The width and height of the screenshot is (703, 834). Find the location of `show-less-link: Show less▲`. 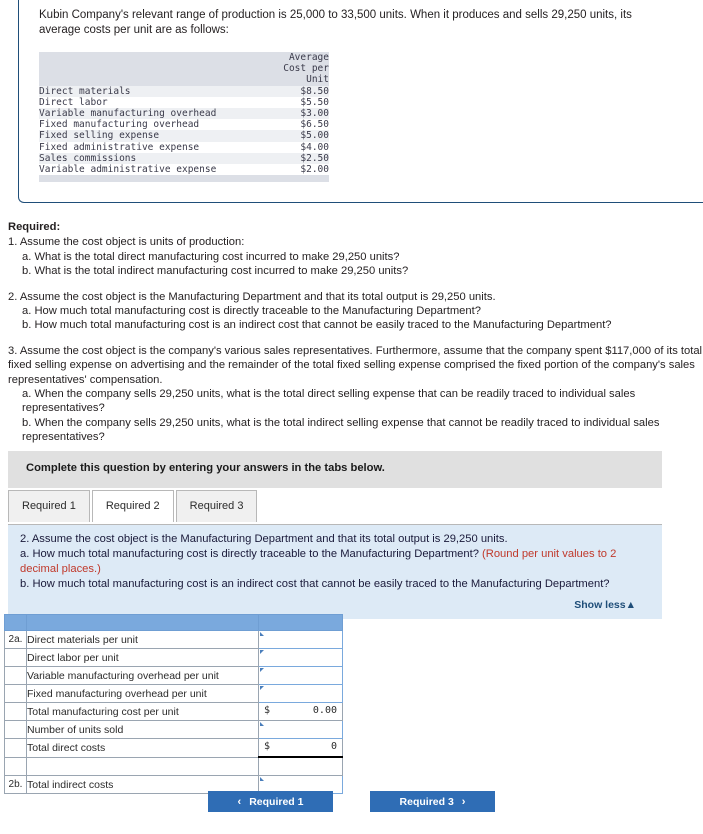

show-less-link: Show less▲ is located at coordinates (335, 602).